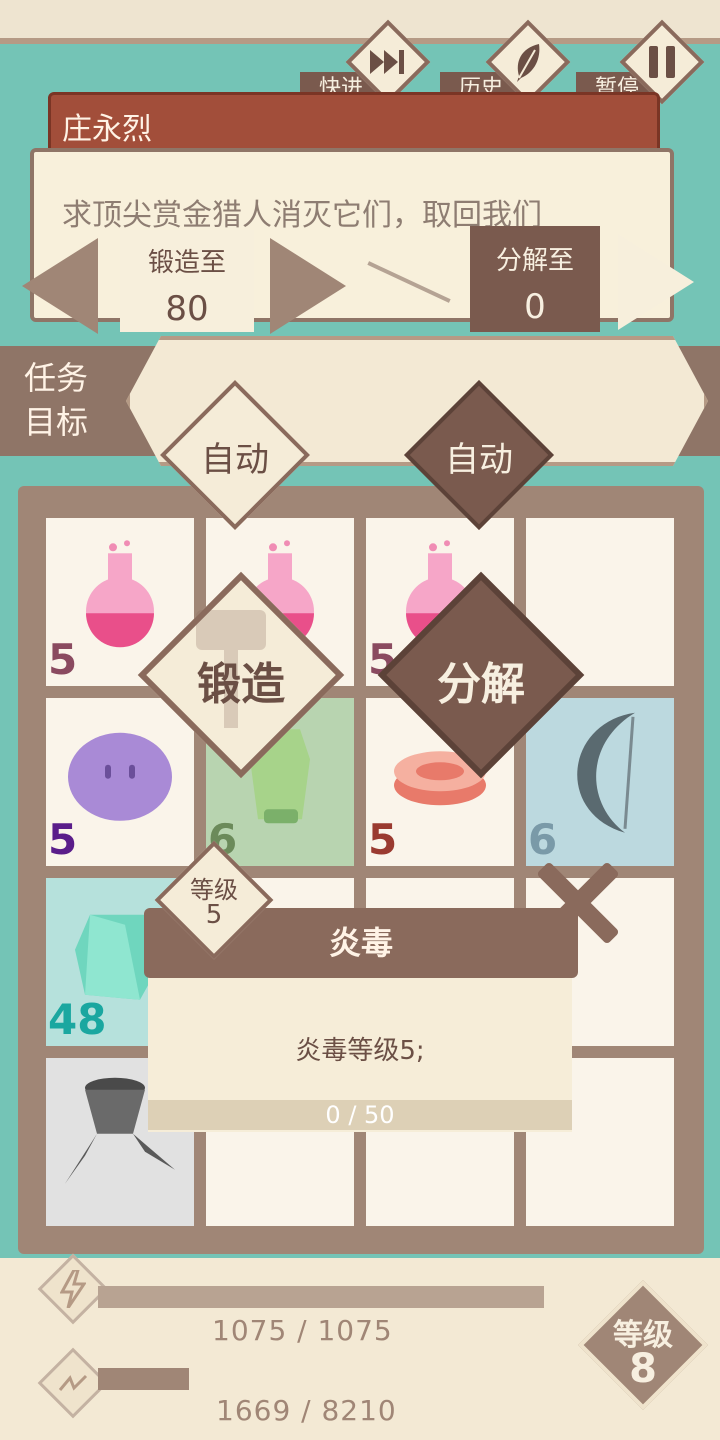  I want to click on item-count: 48, so click(77, 1019).